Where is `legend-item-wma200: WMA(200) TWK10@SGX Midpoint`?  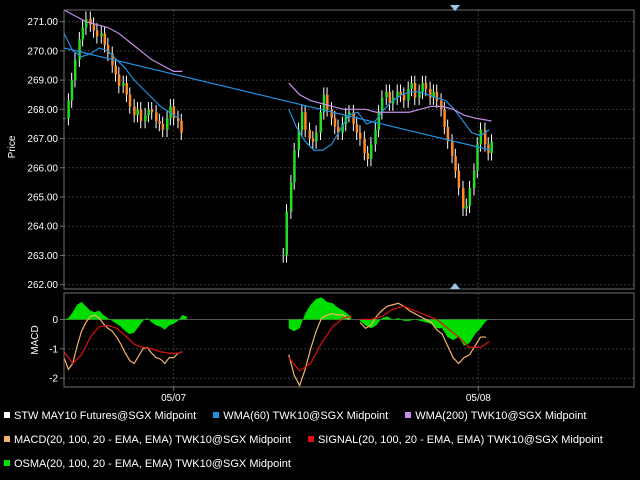
legend-item-wma200: WMA(200) TWK10@SGX Midpoint is located at coordinates (495, 416).